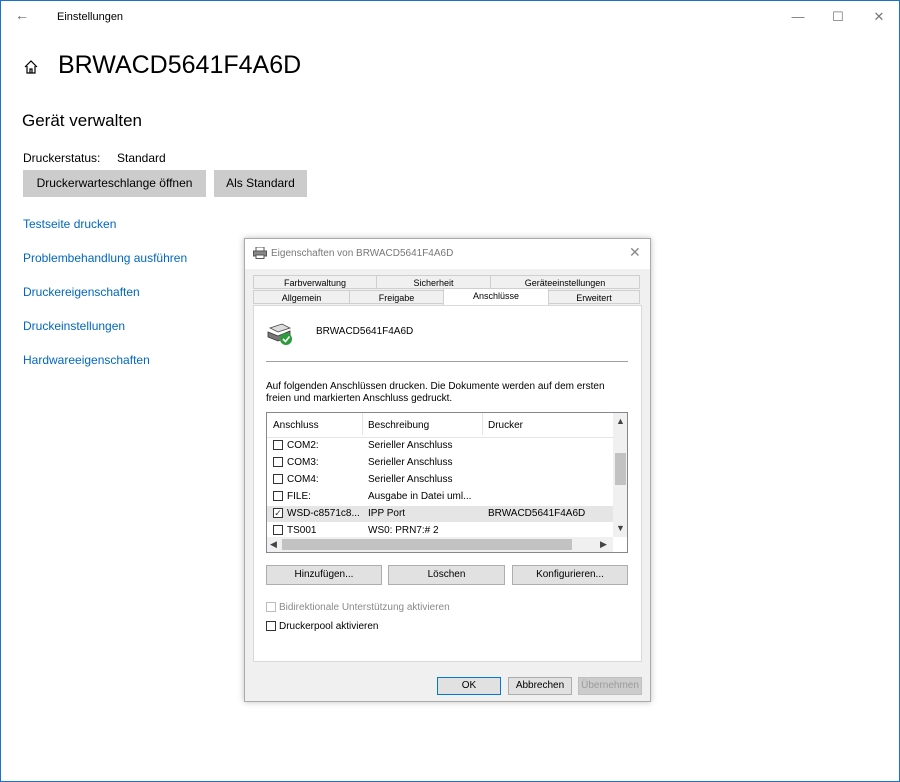  I want to click on tab-freigabe: Freigabe, so click(396, 297).